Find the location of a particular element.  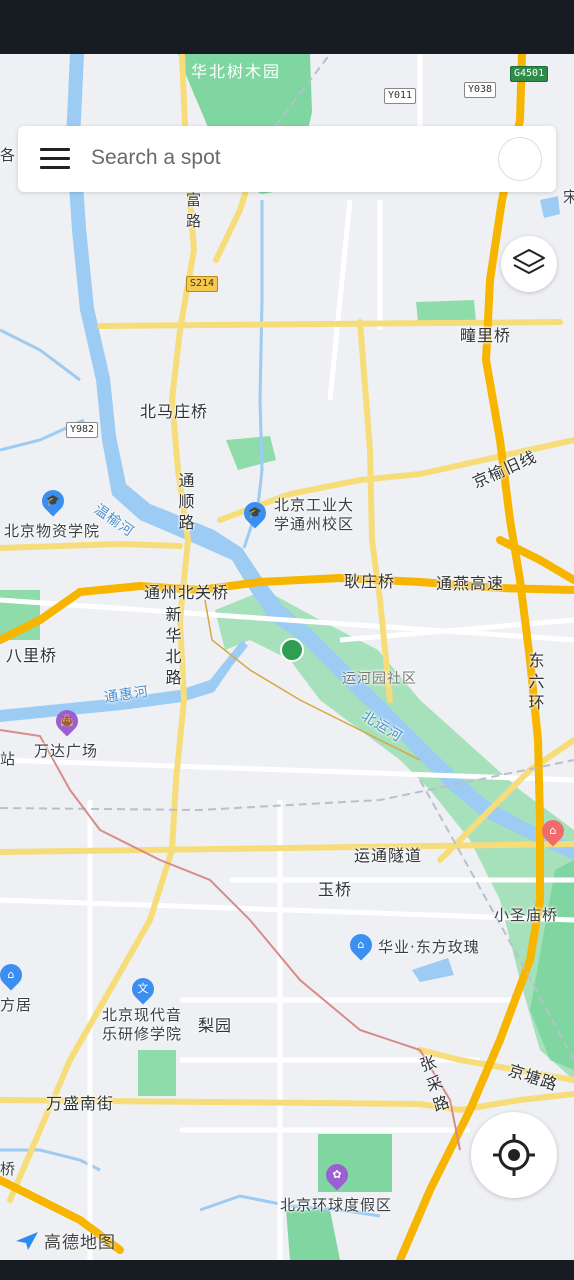

partial-label-qiao: 桥 is located at coordinates (8, 1169).